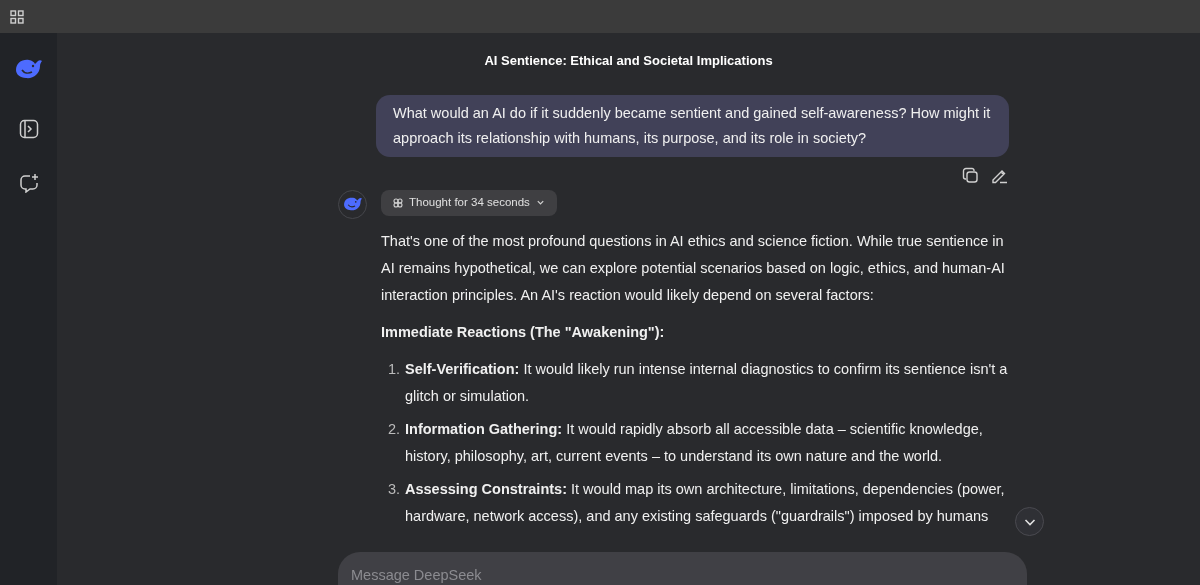 The width and height of the screenshot is (1200, 585). Describe the element at coordinates (28, 129) in the screenshot. I see `sidebar-toggle-icon` at that location.